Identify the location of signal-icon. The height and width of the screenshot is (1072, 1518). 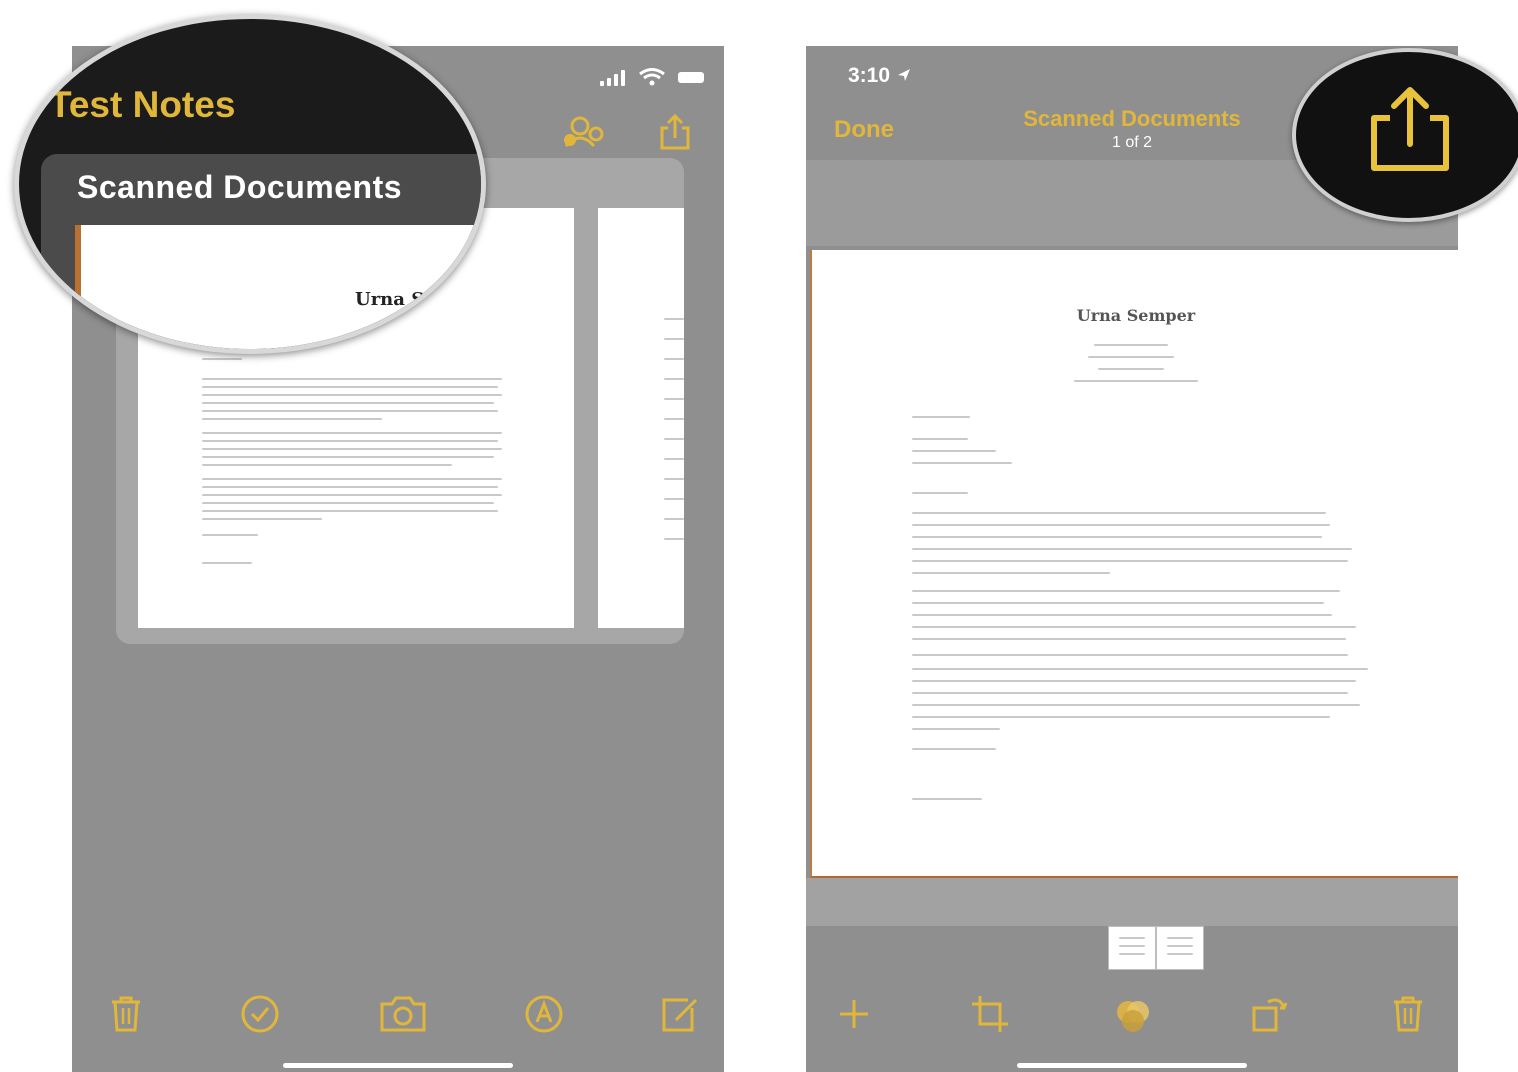
(615, 77).